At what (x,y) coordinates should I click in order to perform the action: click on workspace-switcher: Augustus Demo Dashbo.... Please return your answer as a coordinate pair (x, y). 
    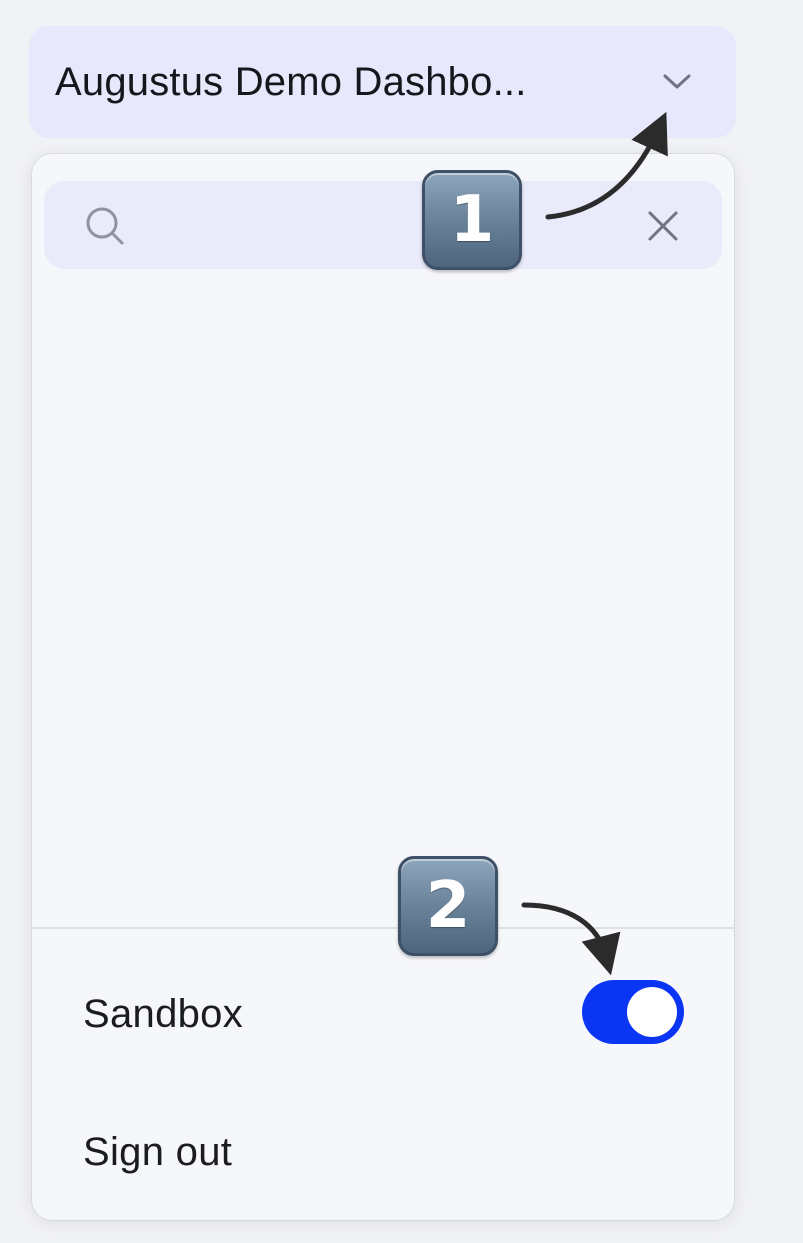
    Looking at the image, I should click on (382, 82).